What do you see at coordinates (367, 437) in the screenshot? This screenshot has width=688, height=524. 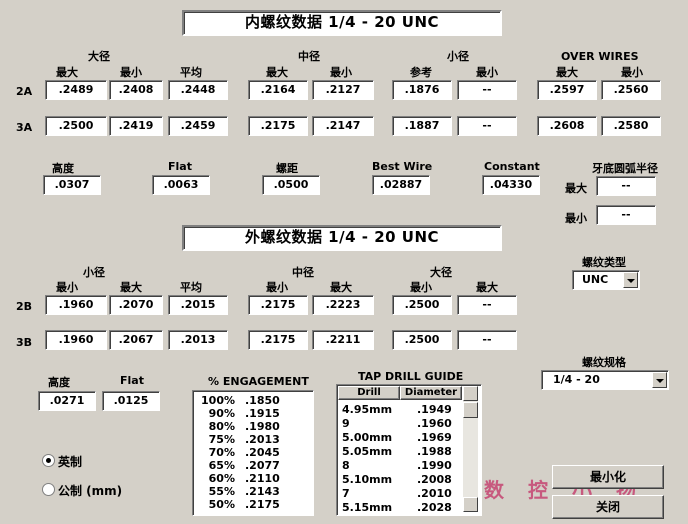 I see `drill-cell: 5.00mm` at bounding box center [367, 437].